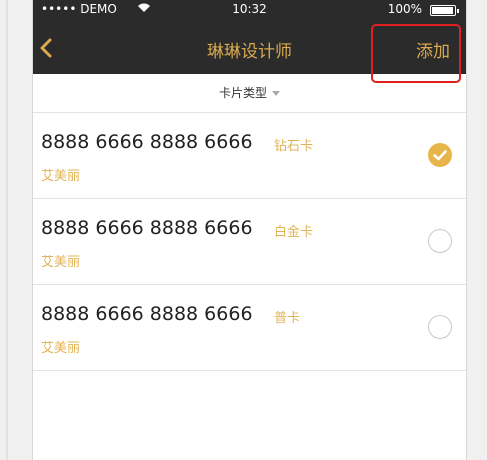 The height and width of the screenshot is (460, 487). Describe the element at coordinates (242, 93) in the screenshot. I see `card-type-filter-label: 卡片类型` at that location.